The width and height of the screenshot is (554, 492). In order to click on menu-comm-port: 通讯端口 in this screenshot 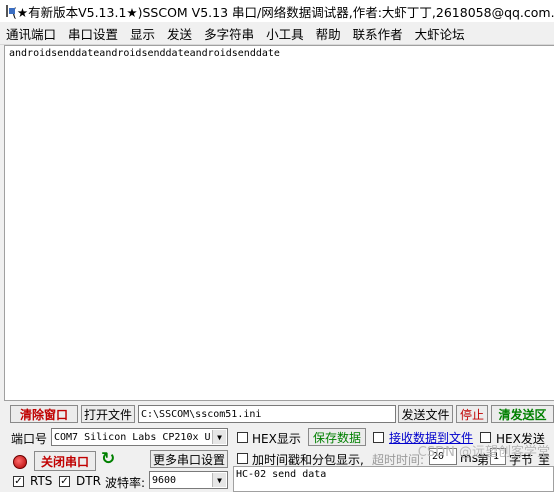, I will do `click(31, 33)`.